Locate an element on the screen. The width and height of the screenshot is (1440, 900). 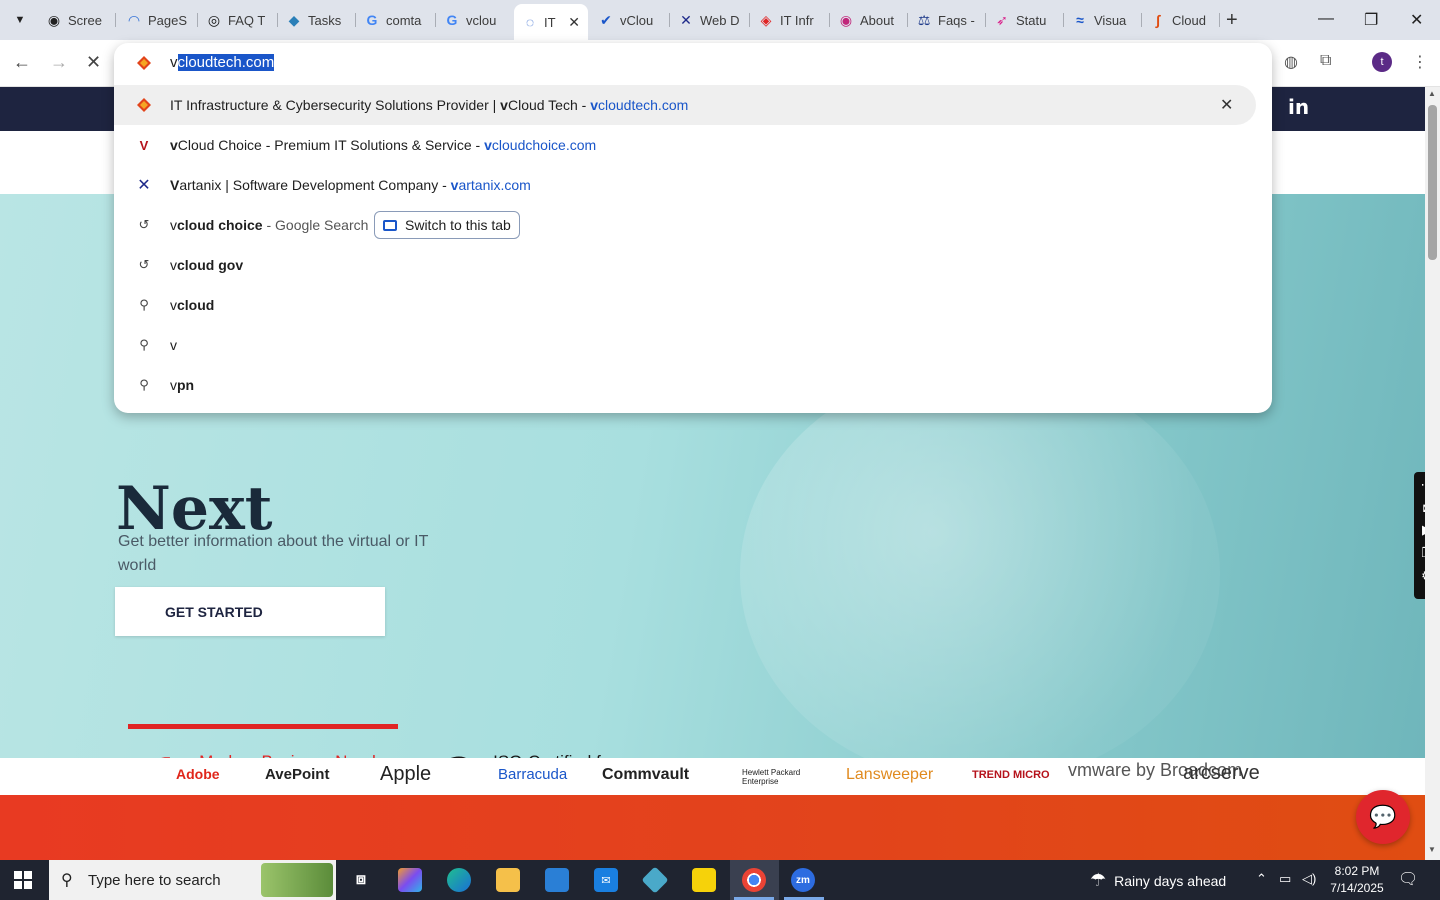
tab-search-chevron-icon: ▼ is located at coordinates (20, 20).